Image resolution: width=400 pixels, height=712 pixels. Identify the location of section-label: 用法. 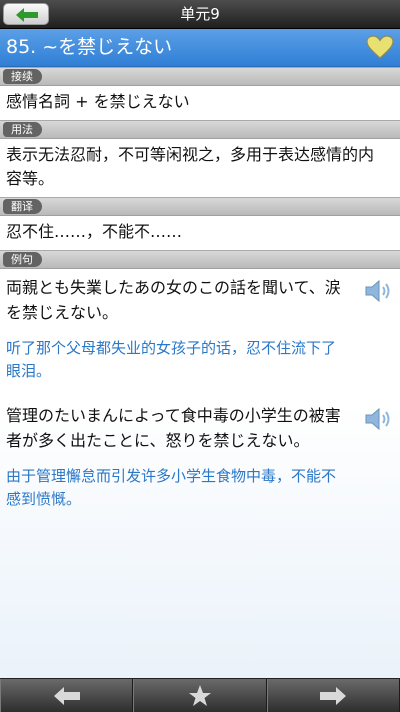
(22, 129).